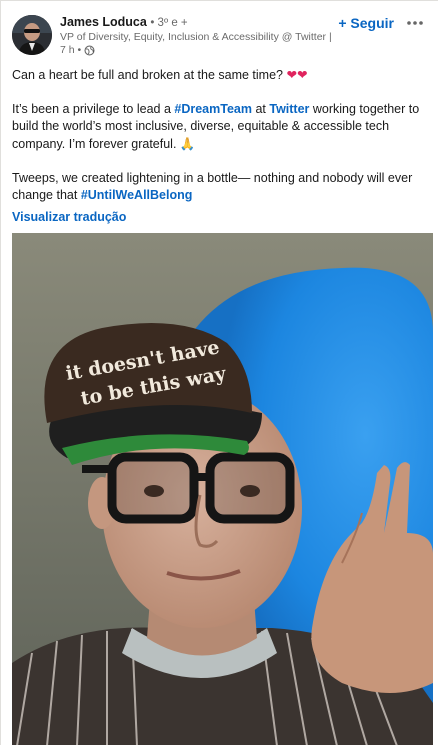 This screenshot has width=438, height=745. What do you see at coordinates (93, 109) in the screenshot?
I see `post-text-segment: It’s been a privilege to lead a` at bounding box center [93, 109].